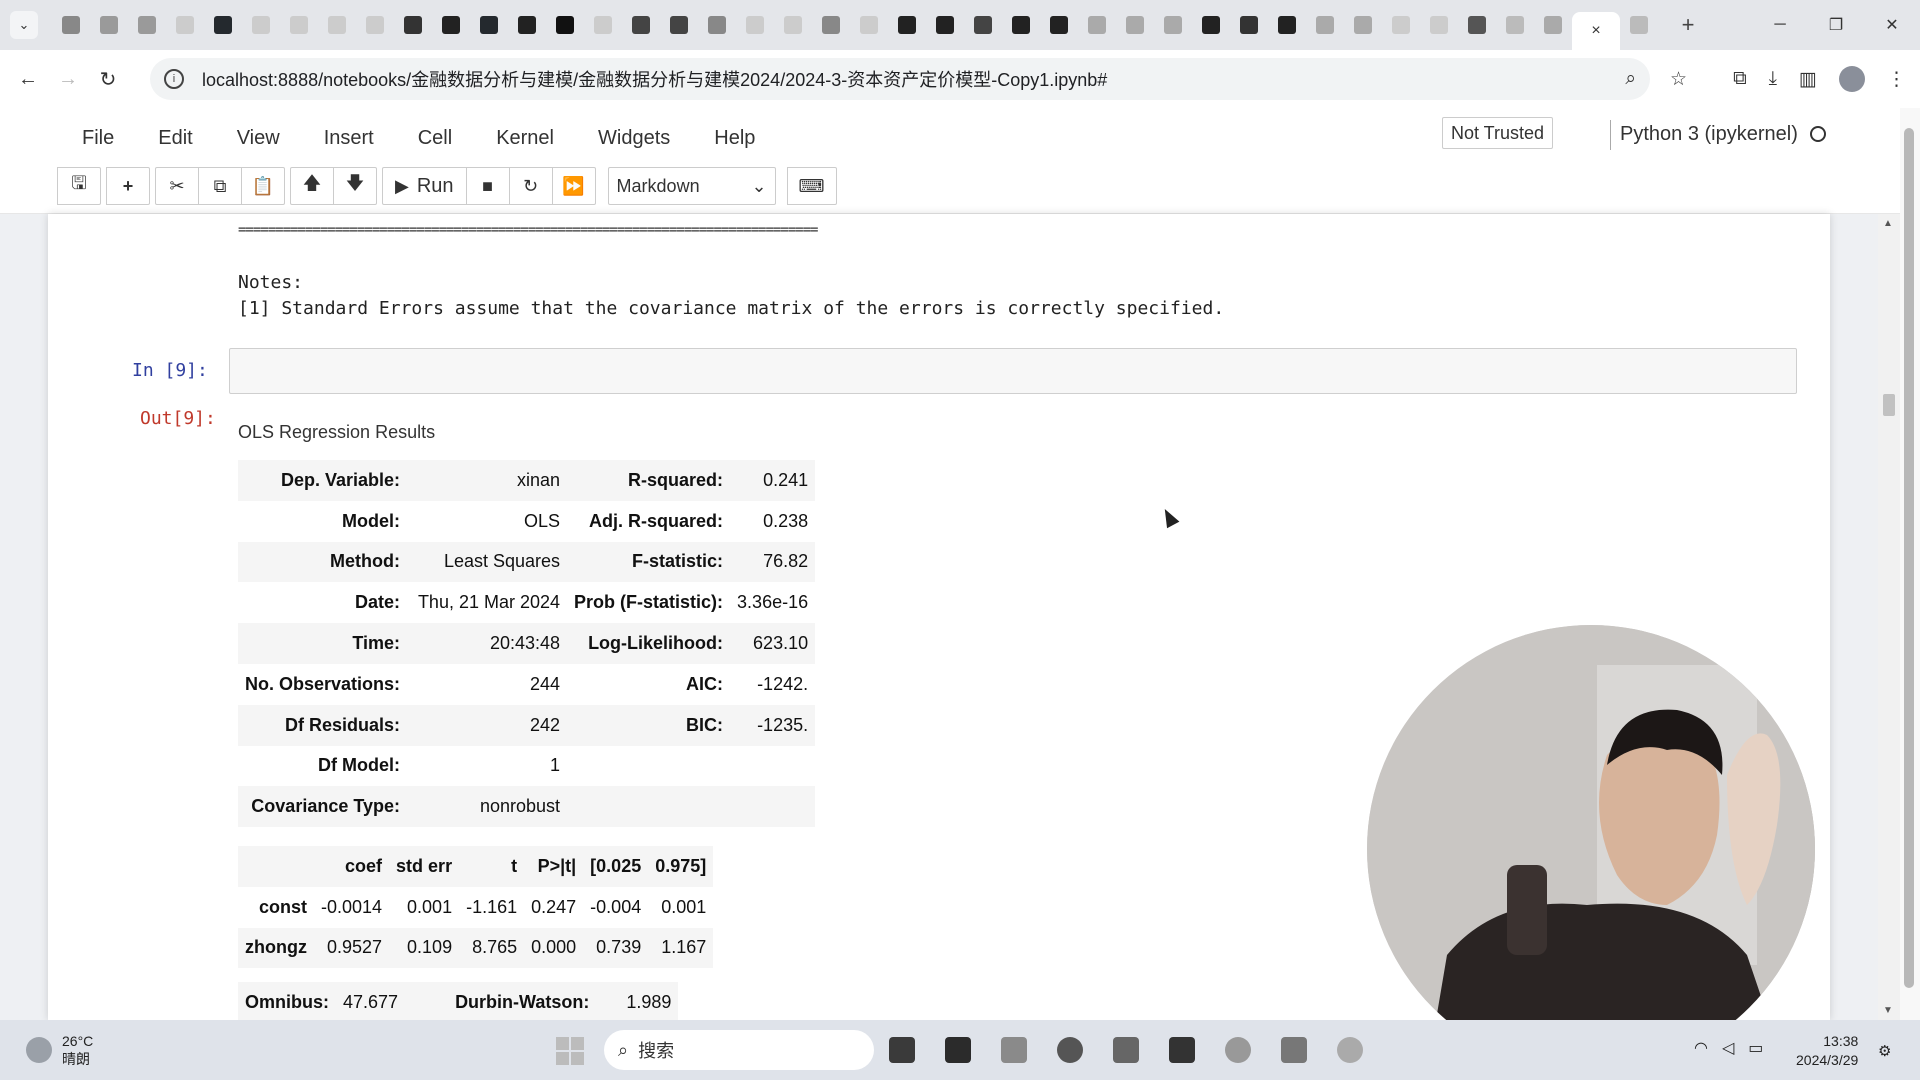 Image resolution: width=1920 pixels, height=1080 pixels. What do you see at coordinates (258, 138) in the screenshot?
I see `menu-view: View` at bounding box center [258, 138].